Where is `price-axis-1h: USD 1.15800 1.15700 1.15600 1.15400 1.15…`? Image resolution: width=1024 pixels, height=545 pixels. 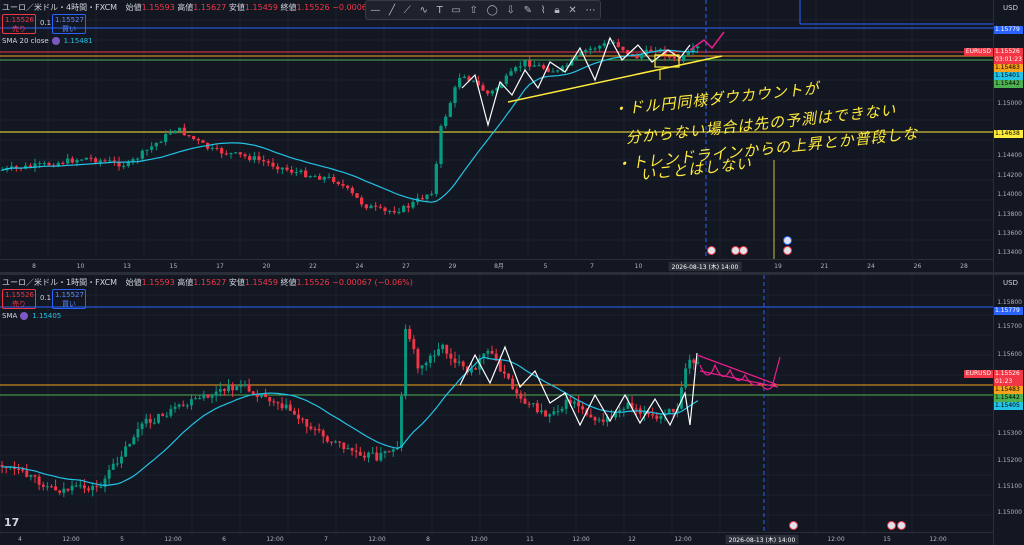
price-axis-1h: USD 1.15800 1.15700 1.15600 1.15400 1.15… is located at coordinates (1008, 410).